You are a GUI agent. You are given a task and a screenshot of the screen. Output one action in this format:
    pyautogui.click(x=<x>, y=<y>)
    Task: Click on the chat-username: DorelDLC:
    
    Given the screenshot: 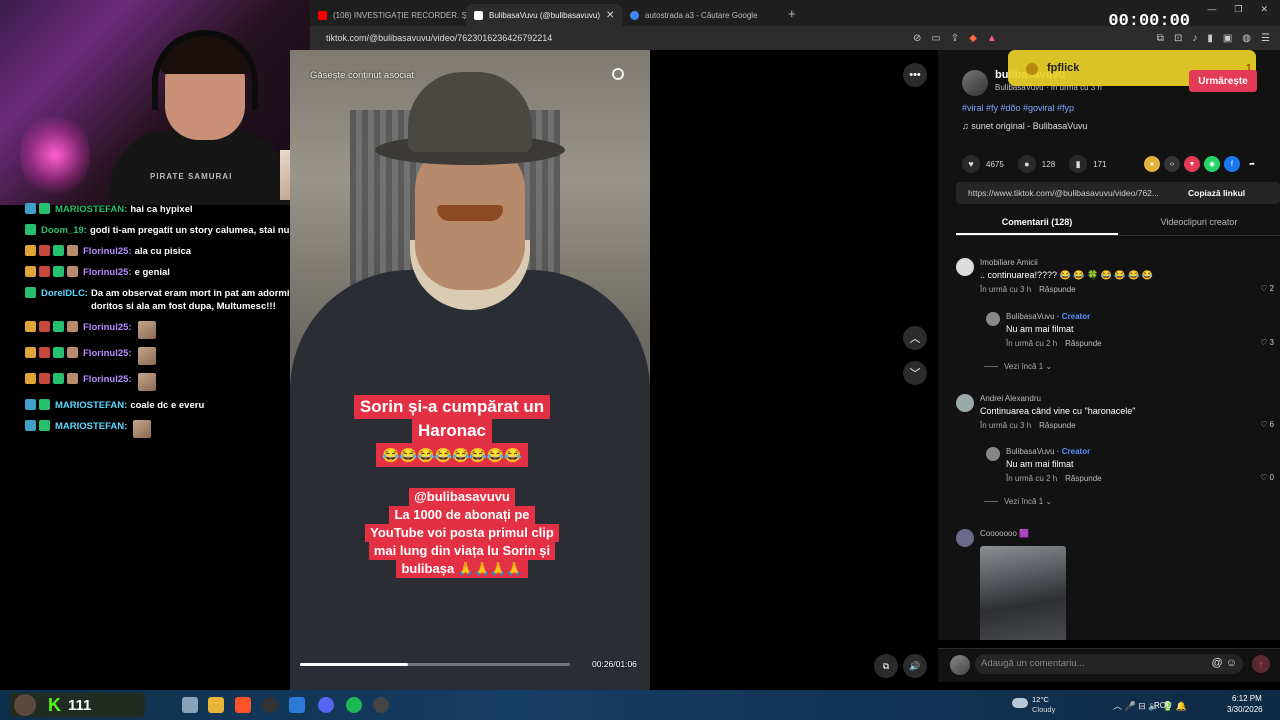 What is the action you would take?
    pyautogui.click(x=64, y=293)
    